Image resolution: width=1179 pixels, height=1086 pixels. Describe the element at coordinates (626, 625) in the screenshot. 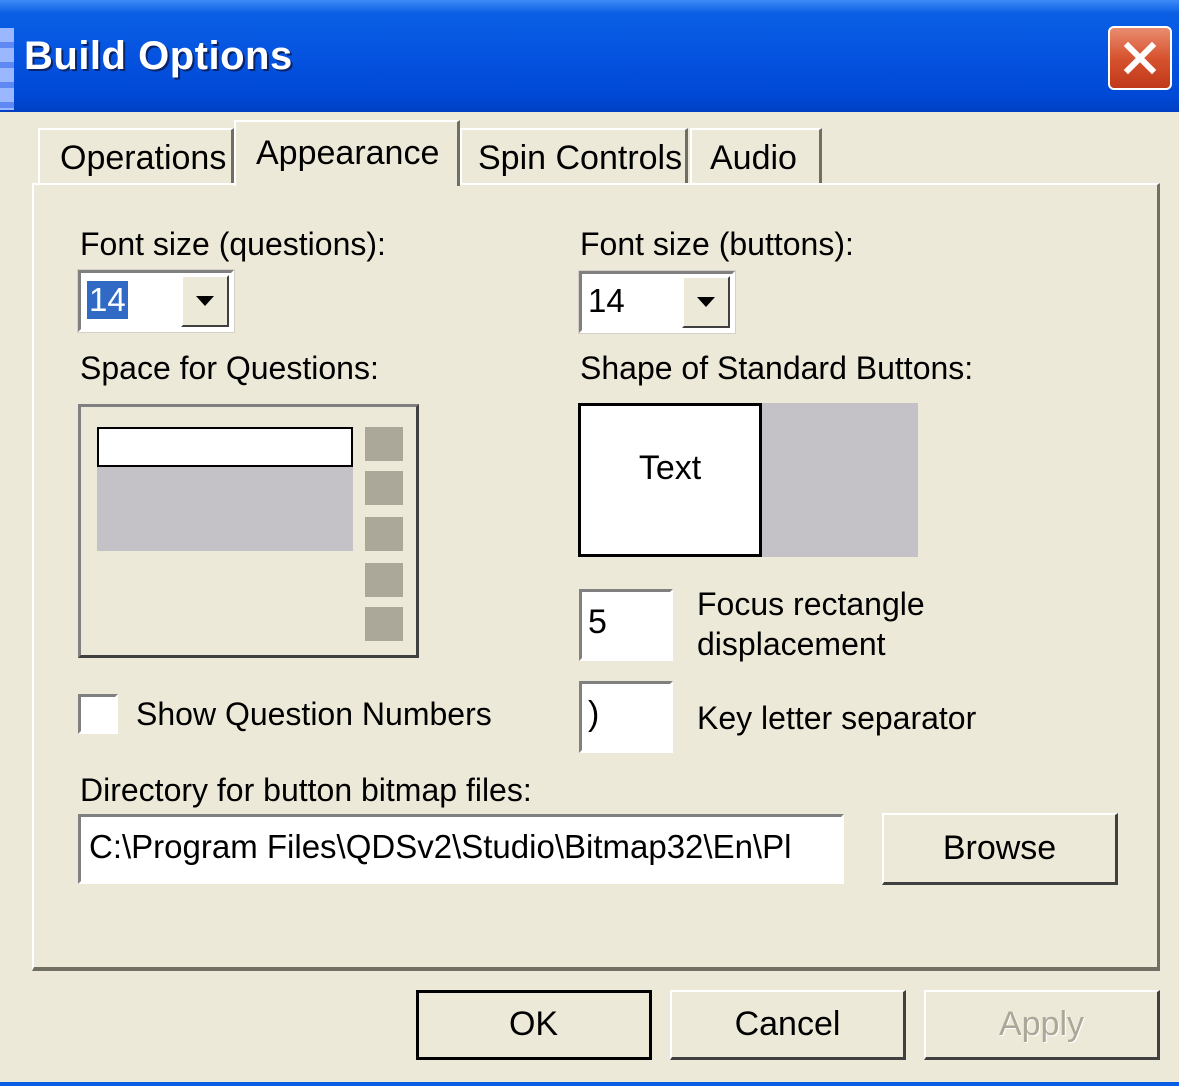

I see `focus-rect-input: 5` at that location.